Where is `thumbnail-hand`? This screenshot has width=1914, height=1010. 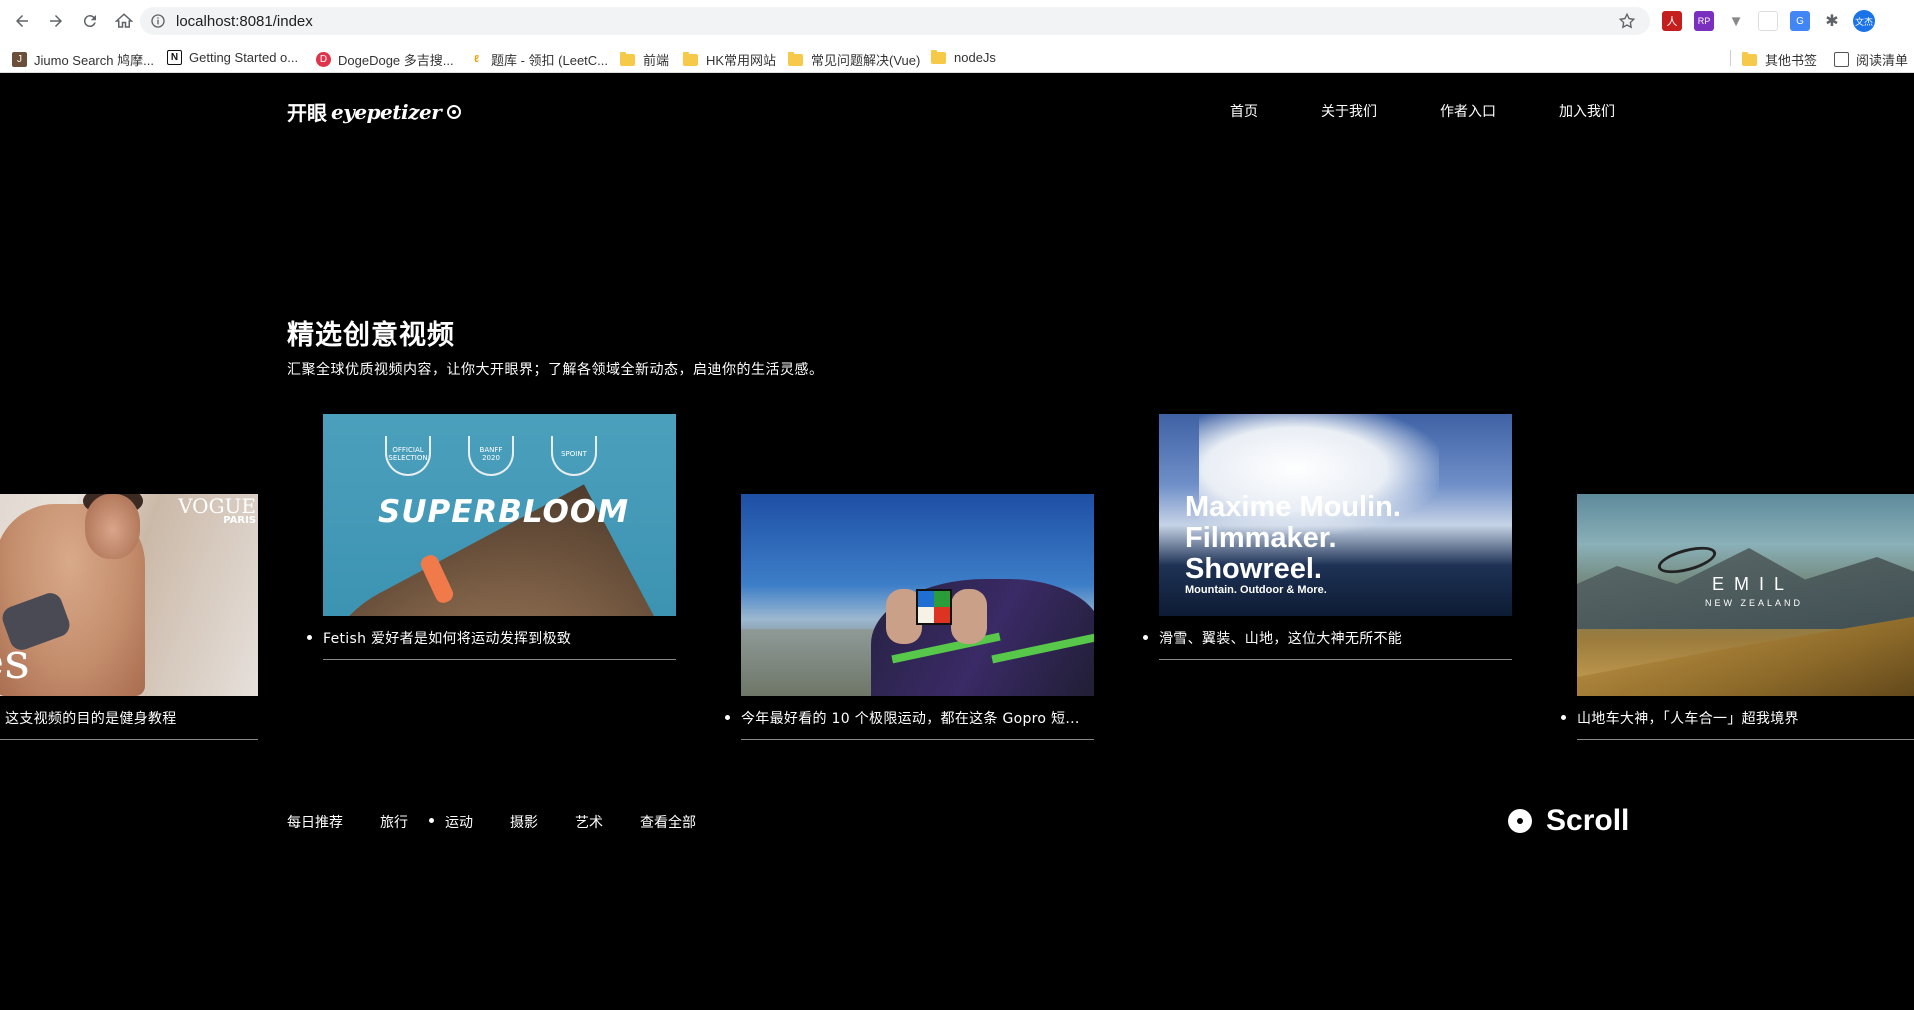
thumbnail-hand is located at coordinates (969, 616).